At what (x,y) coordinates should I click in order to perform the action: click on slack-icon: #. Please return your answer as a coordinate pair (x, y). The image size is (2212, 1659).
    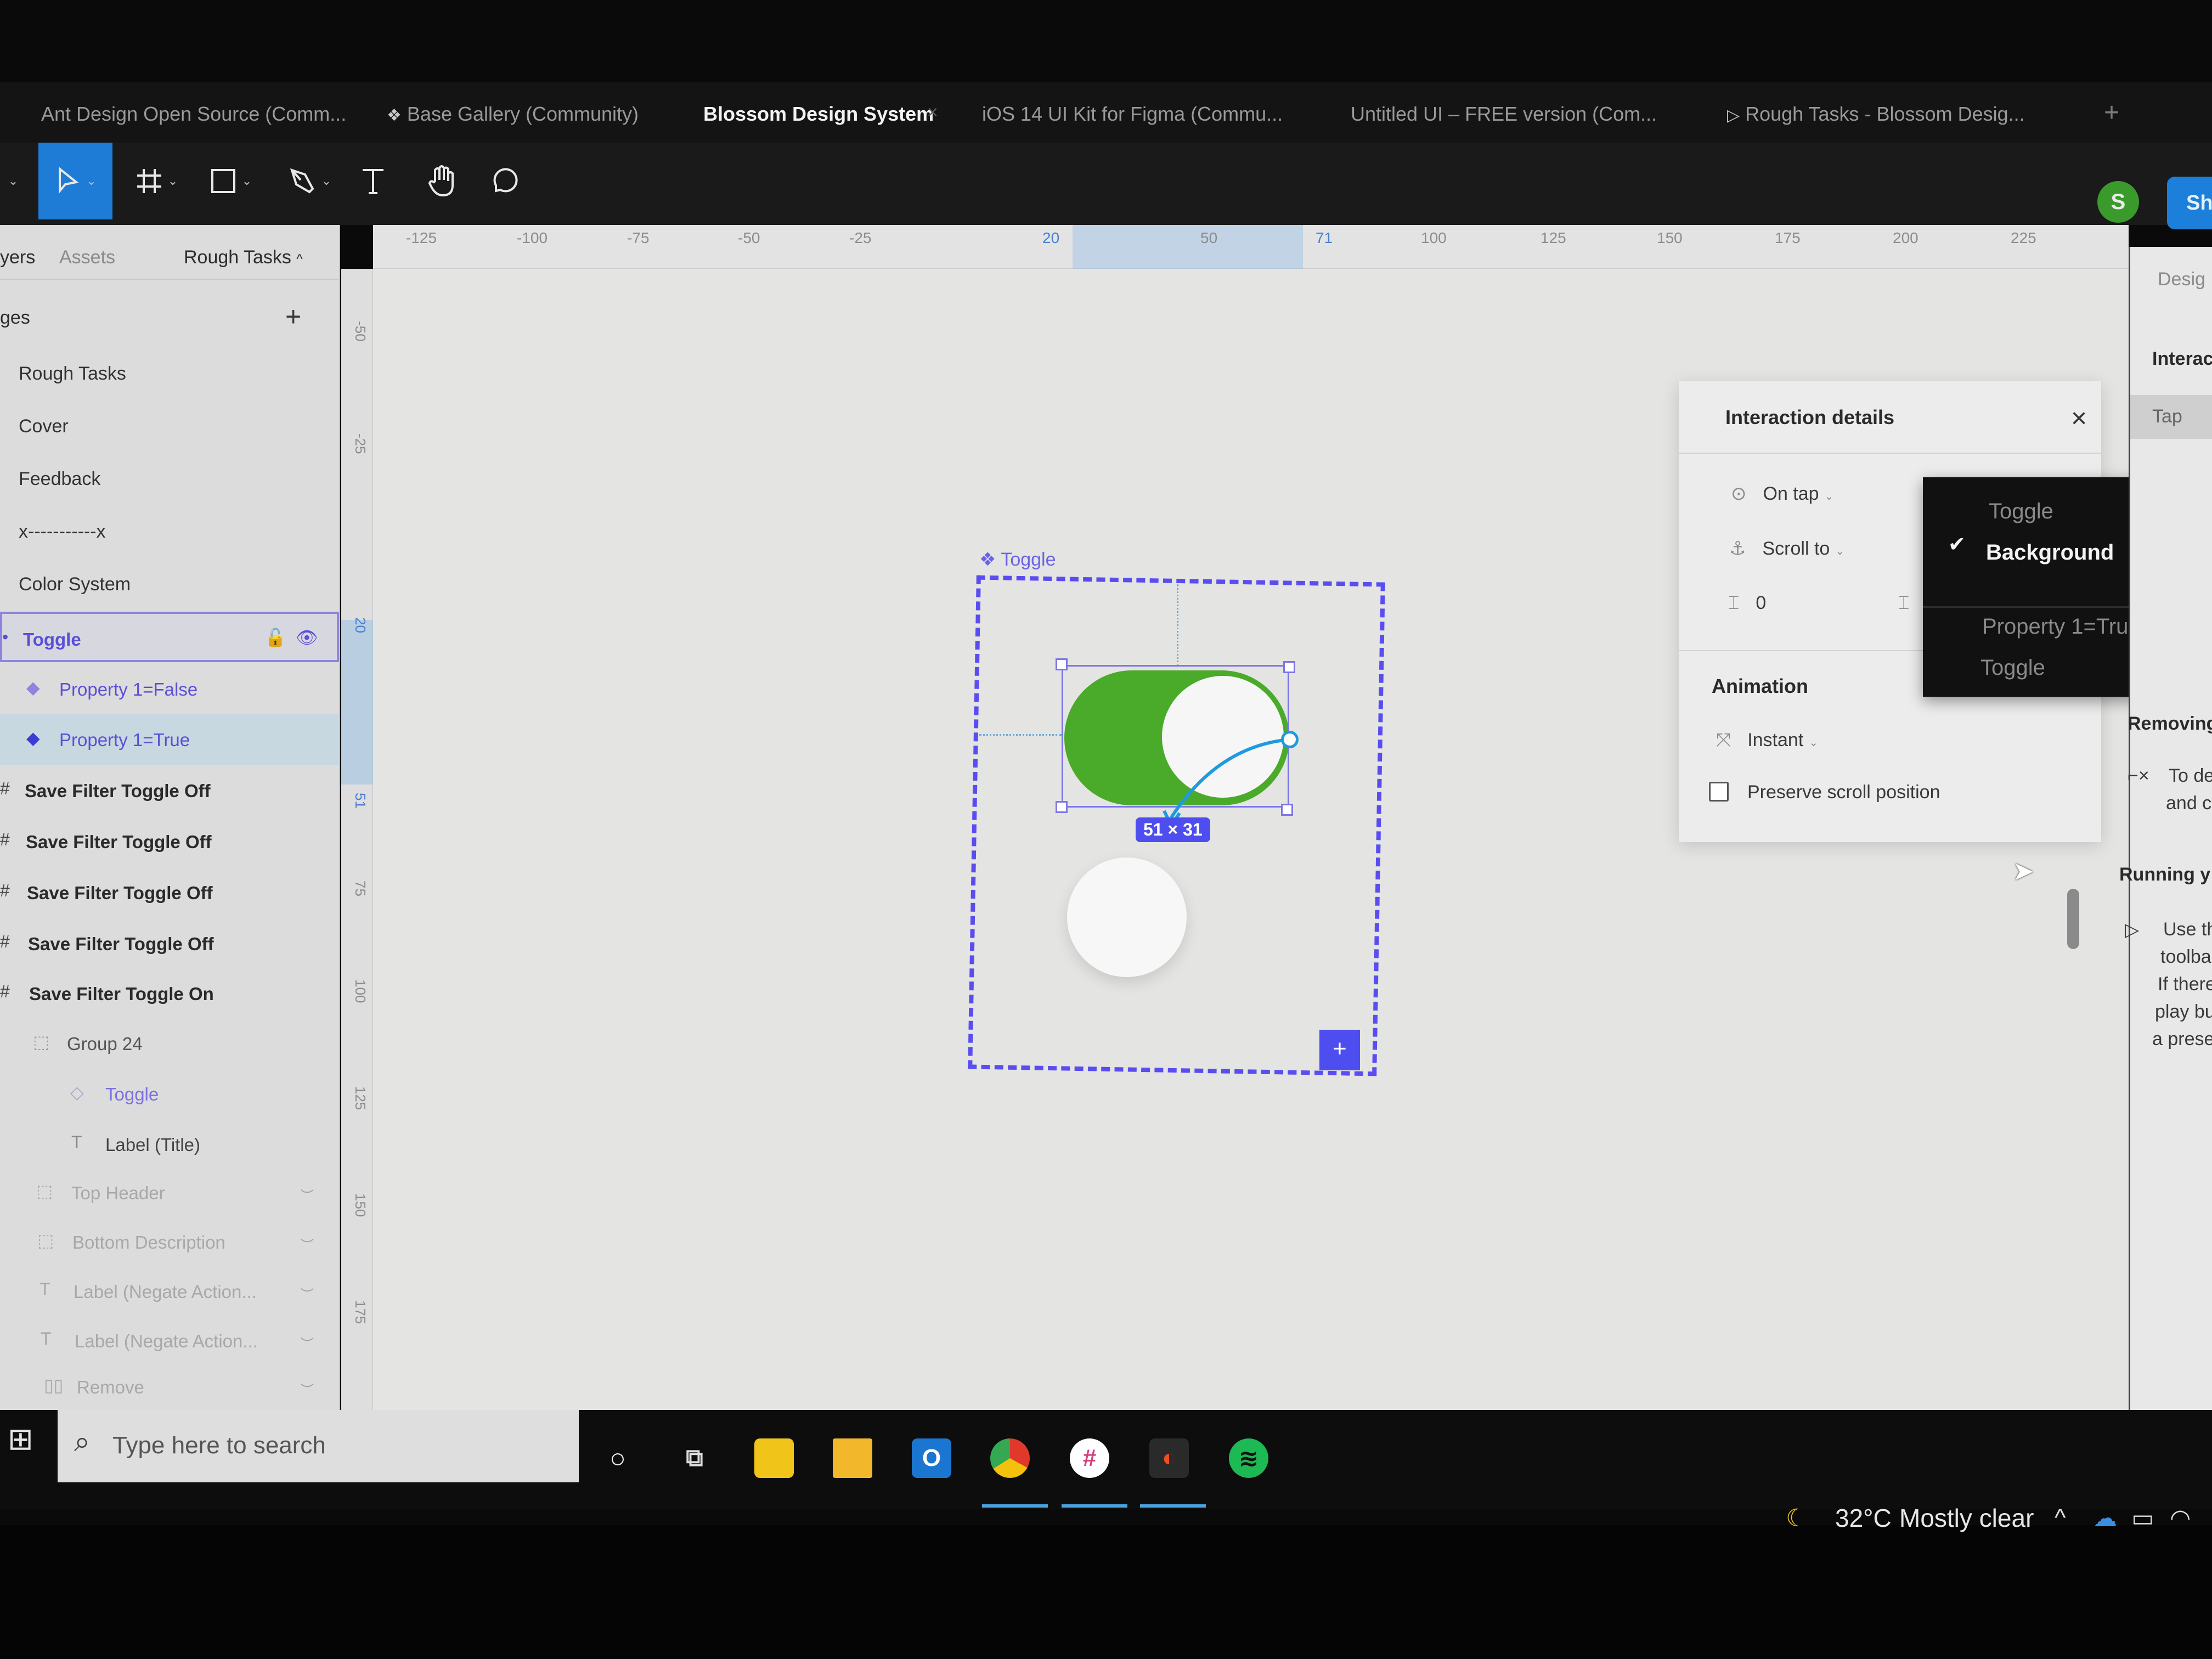
    Looking at the image, I should click on (1089, 1458).